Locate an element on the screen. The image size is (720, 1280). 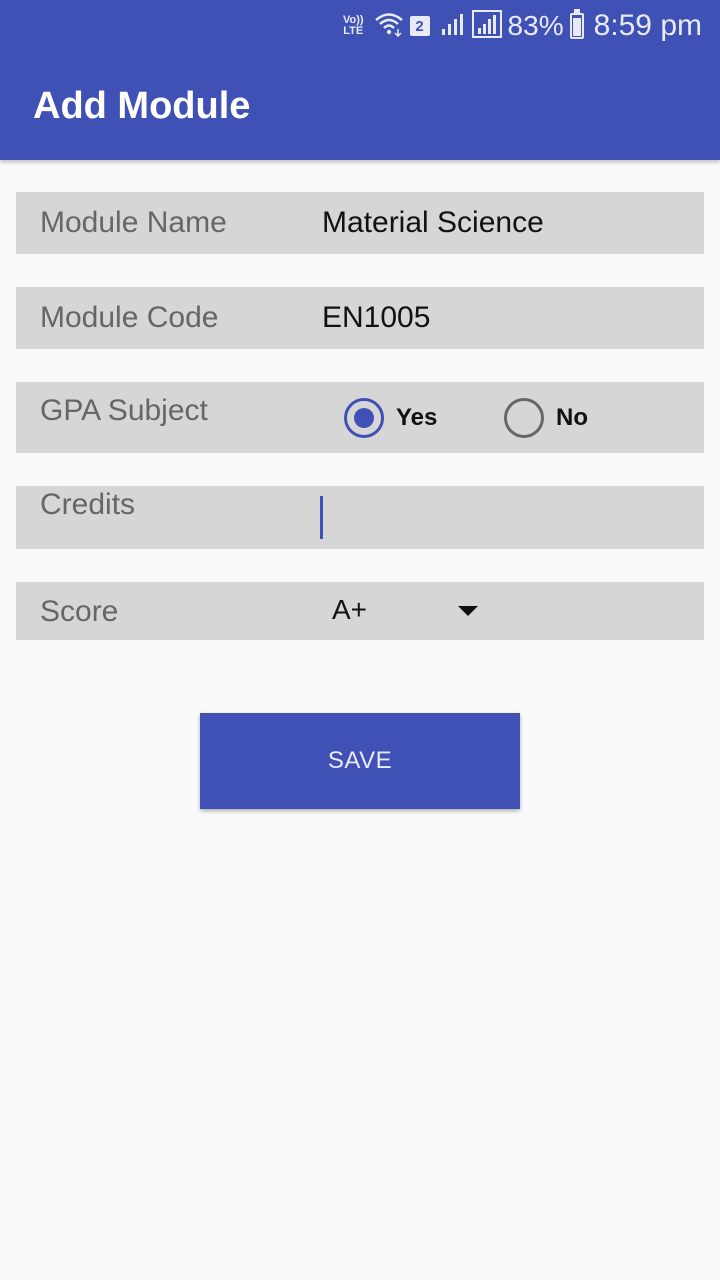
gpa-subject-label: GPA Subject is located at coordinates (124, 410).